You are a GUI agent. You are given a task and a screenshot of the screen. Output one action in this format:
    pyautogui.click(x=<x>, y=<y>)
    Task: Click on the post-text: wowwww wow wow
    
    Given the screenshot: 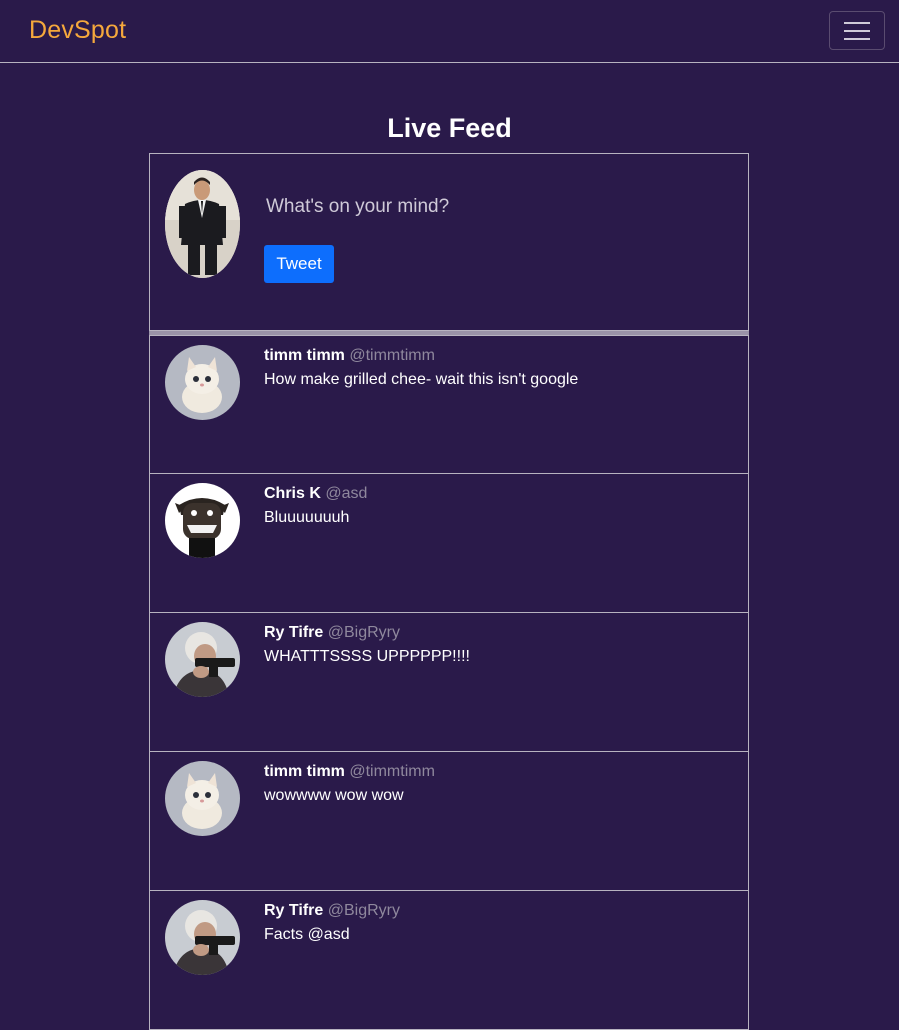 What is the action you would take?
    pyautogui.click(x=334, y=795)
    